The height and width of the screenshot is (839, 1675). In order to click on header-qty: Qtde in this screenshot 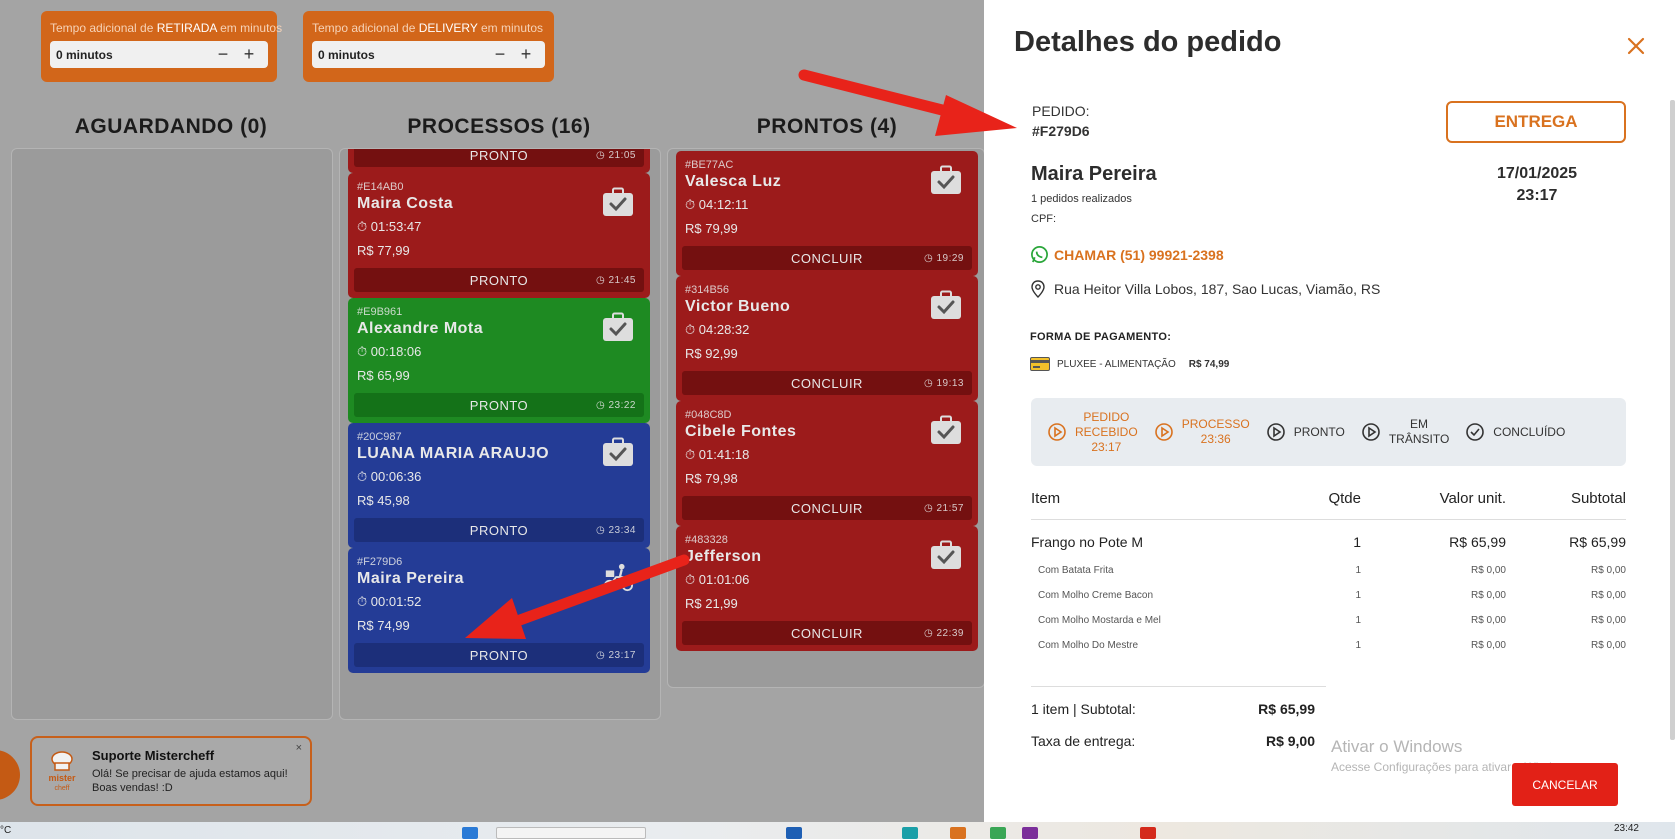, I will do `click(1316, 505)`.